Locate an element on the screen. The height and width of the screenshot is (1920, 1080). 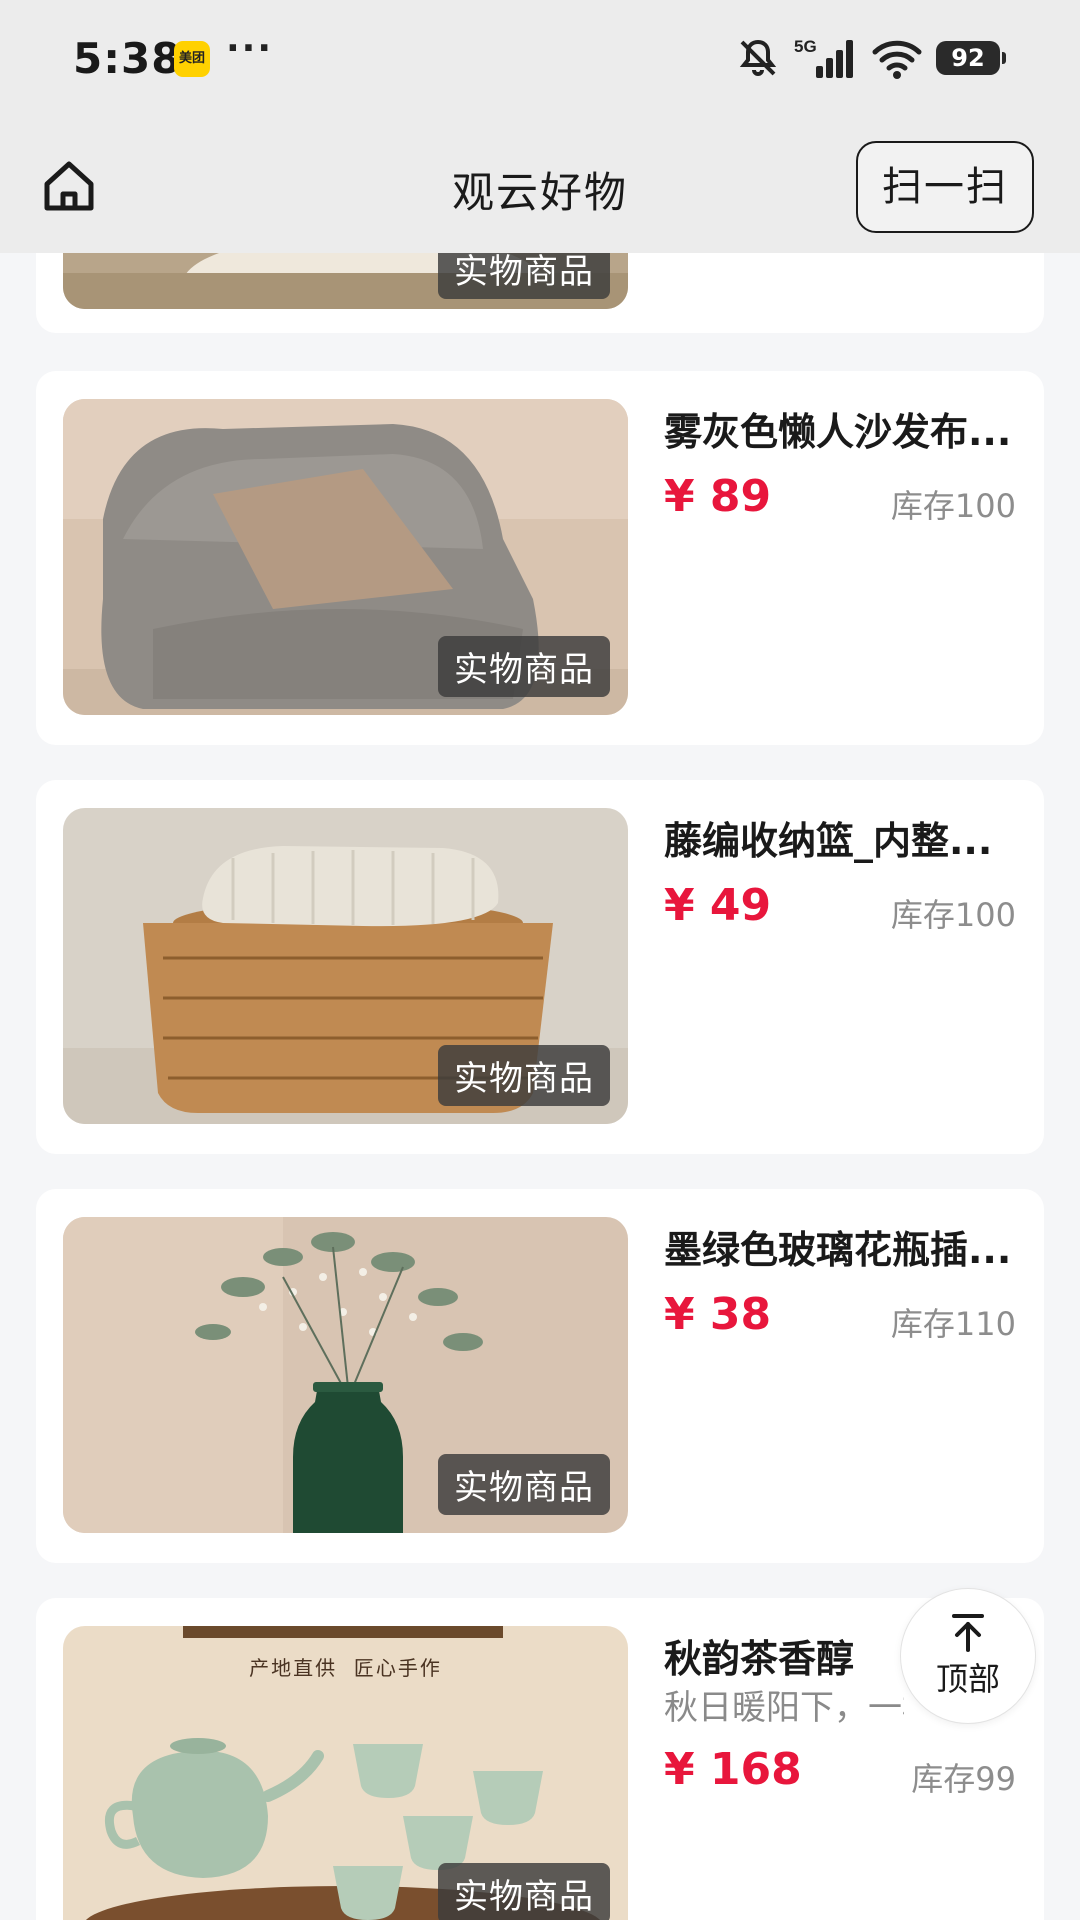
product-subtitle: 秋日暖阳下，一杯 is located at coordinates (784, 1708).